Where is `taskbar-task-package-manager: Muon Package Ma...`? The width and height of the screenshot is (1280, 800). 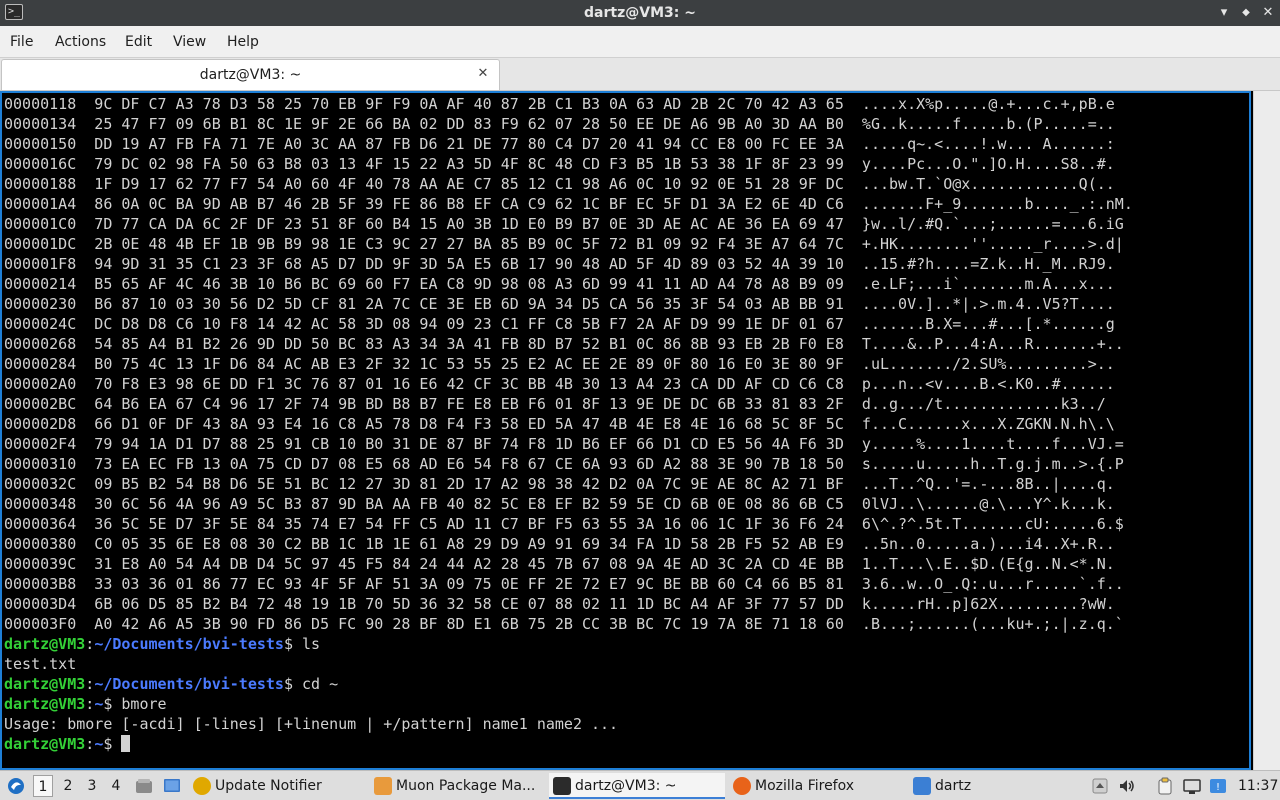 taskbar-task-package-manager: Muon Package Ma... is located at coordinates (456, 786).